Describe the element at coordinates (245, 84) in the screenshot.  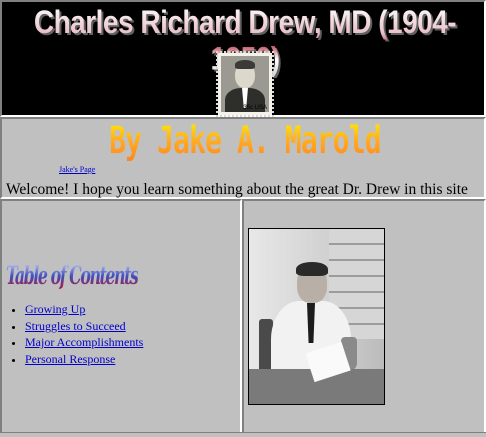
I see `stamp-image: 35c USA` at that location.